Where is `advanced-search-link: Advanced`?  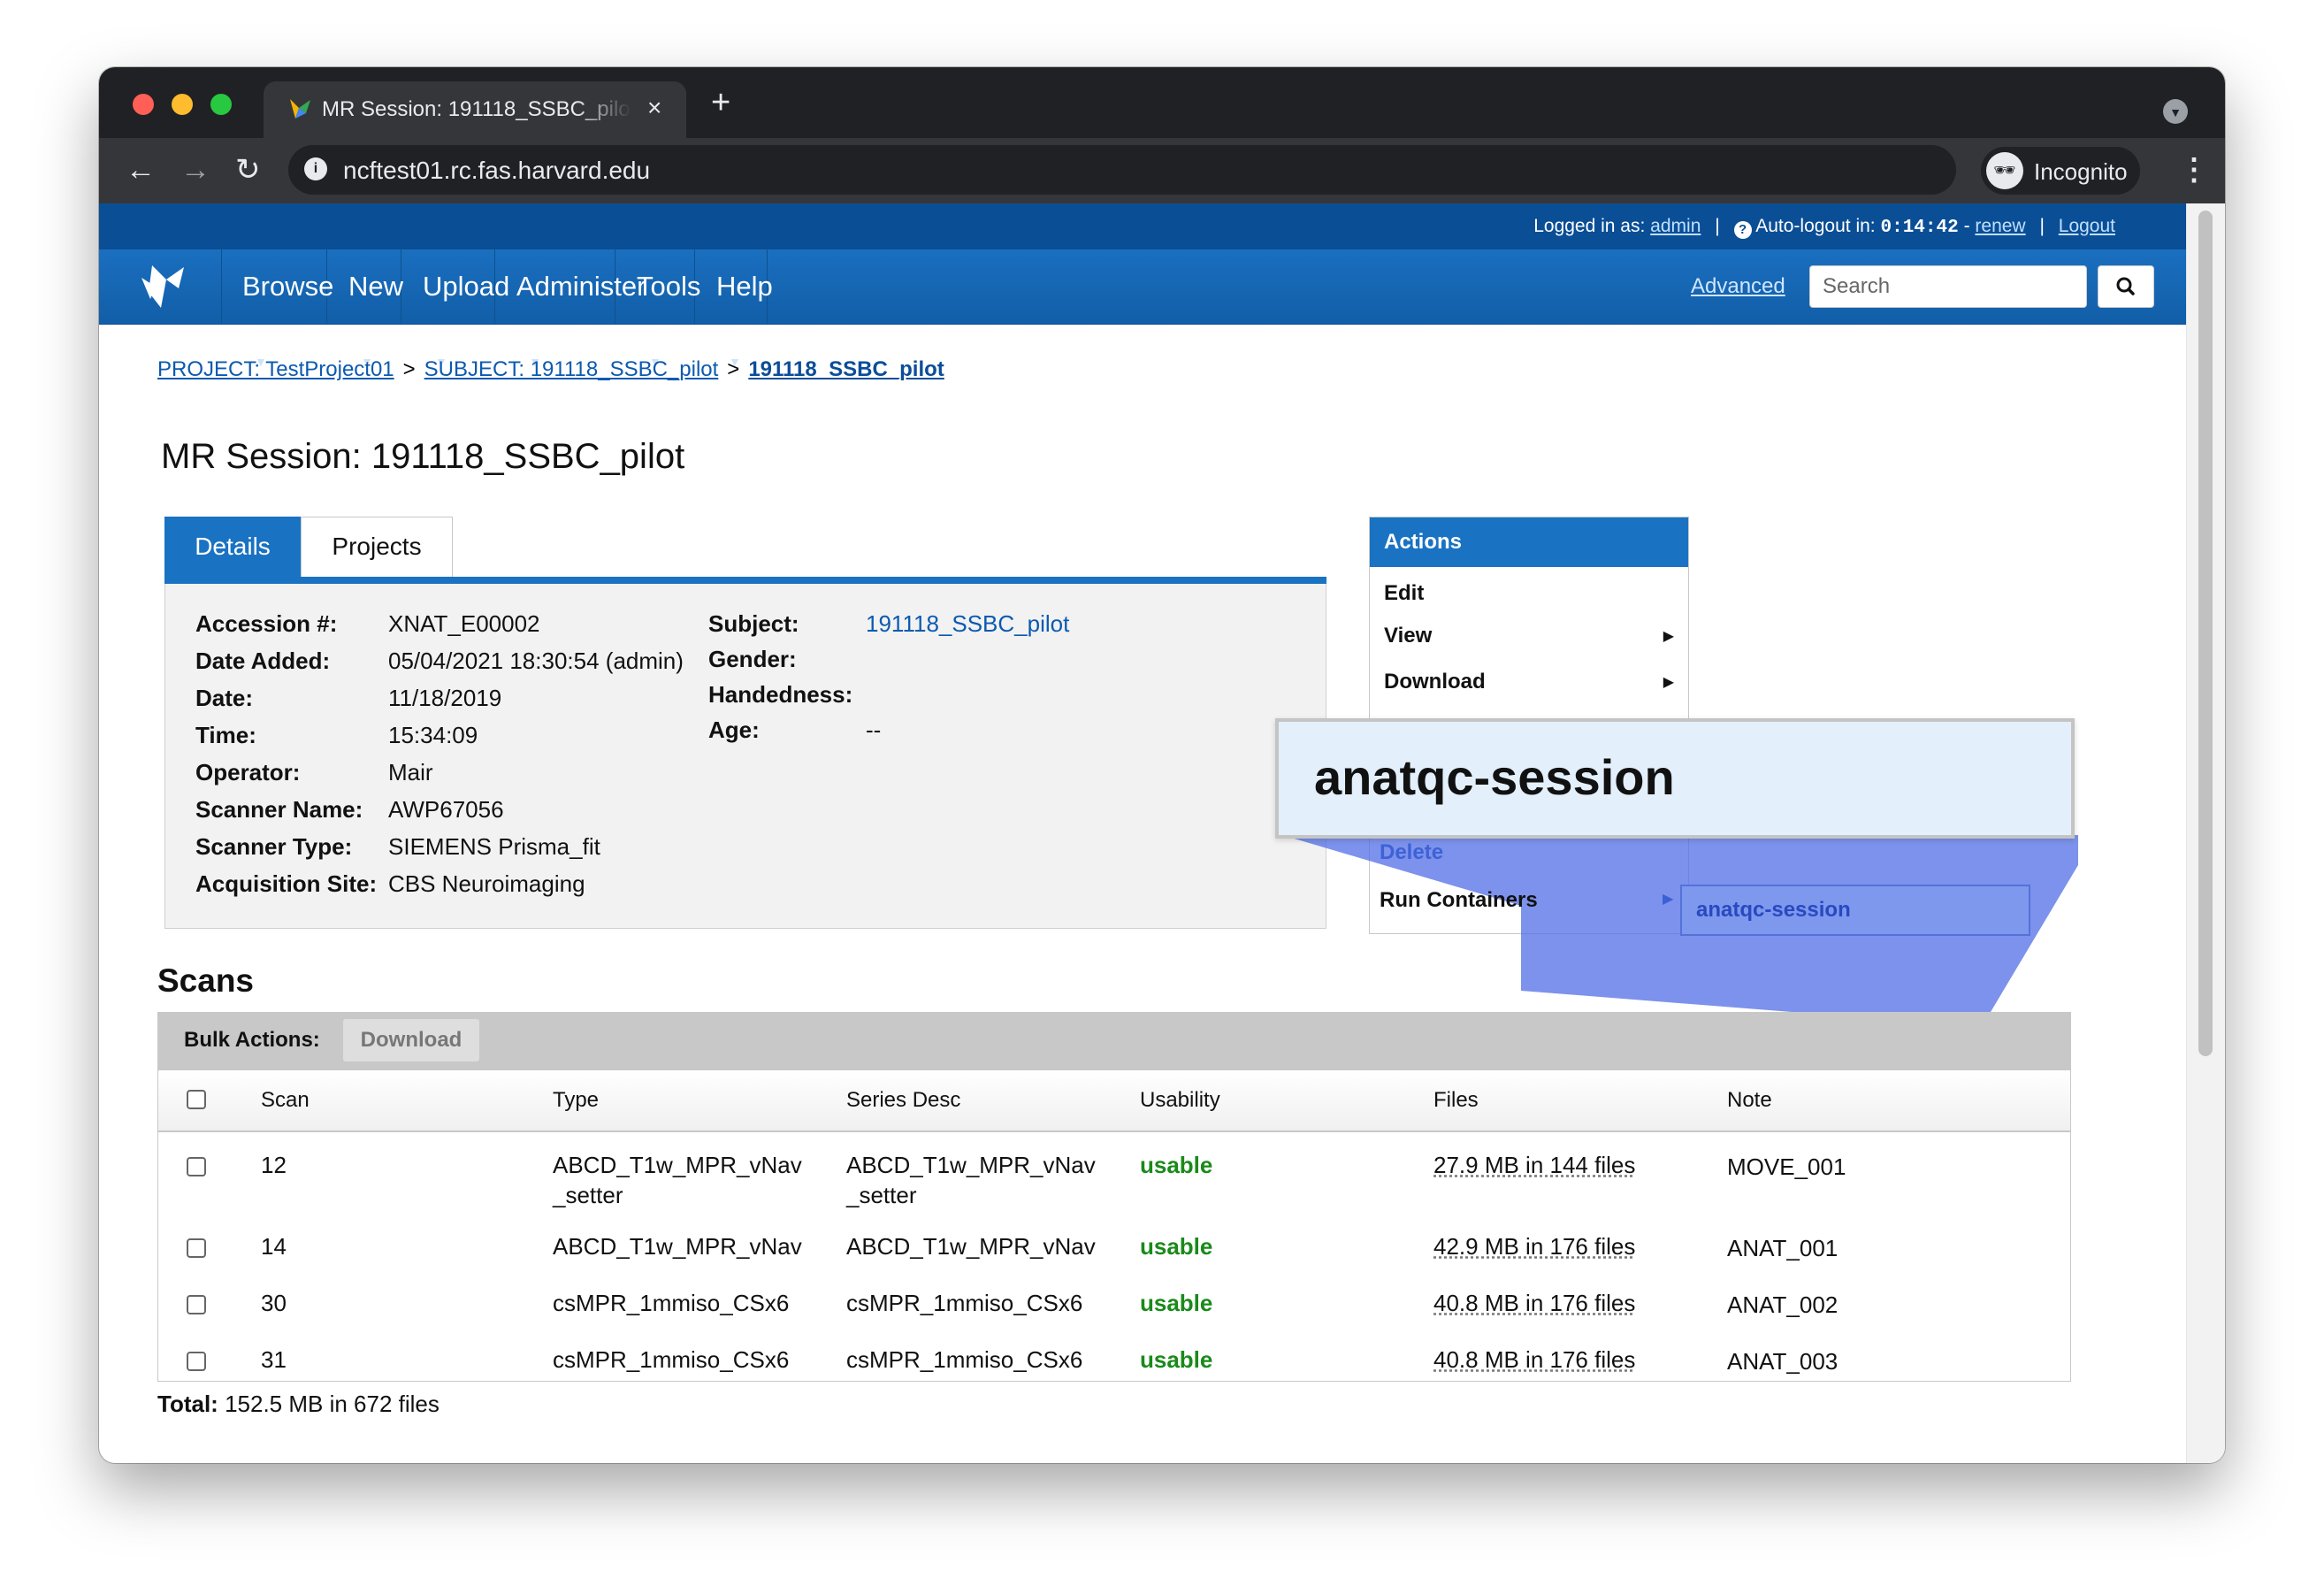 advanced-search-link: Advanced is located at coordinates (1738, 286).